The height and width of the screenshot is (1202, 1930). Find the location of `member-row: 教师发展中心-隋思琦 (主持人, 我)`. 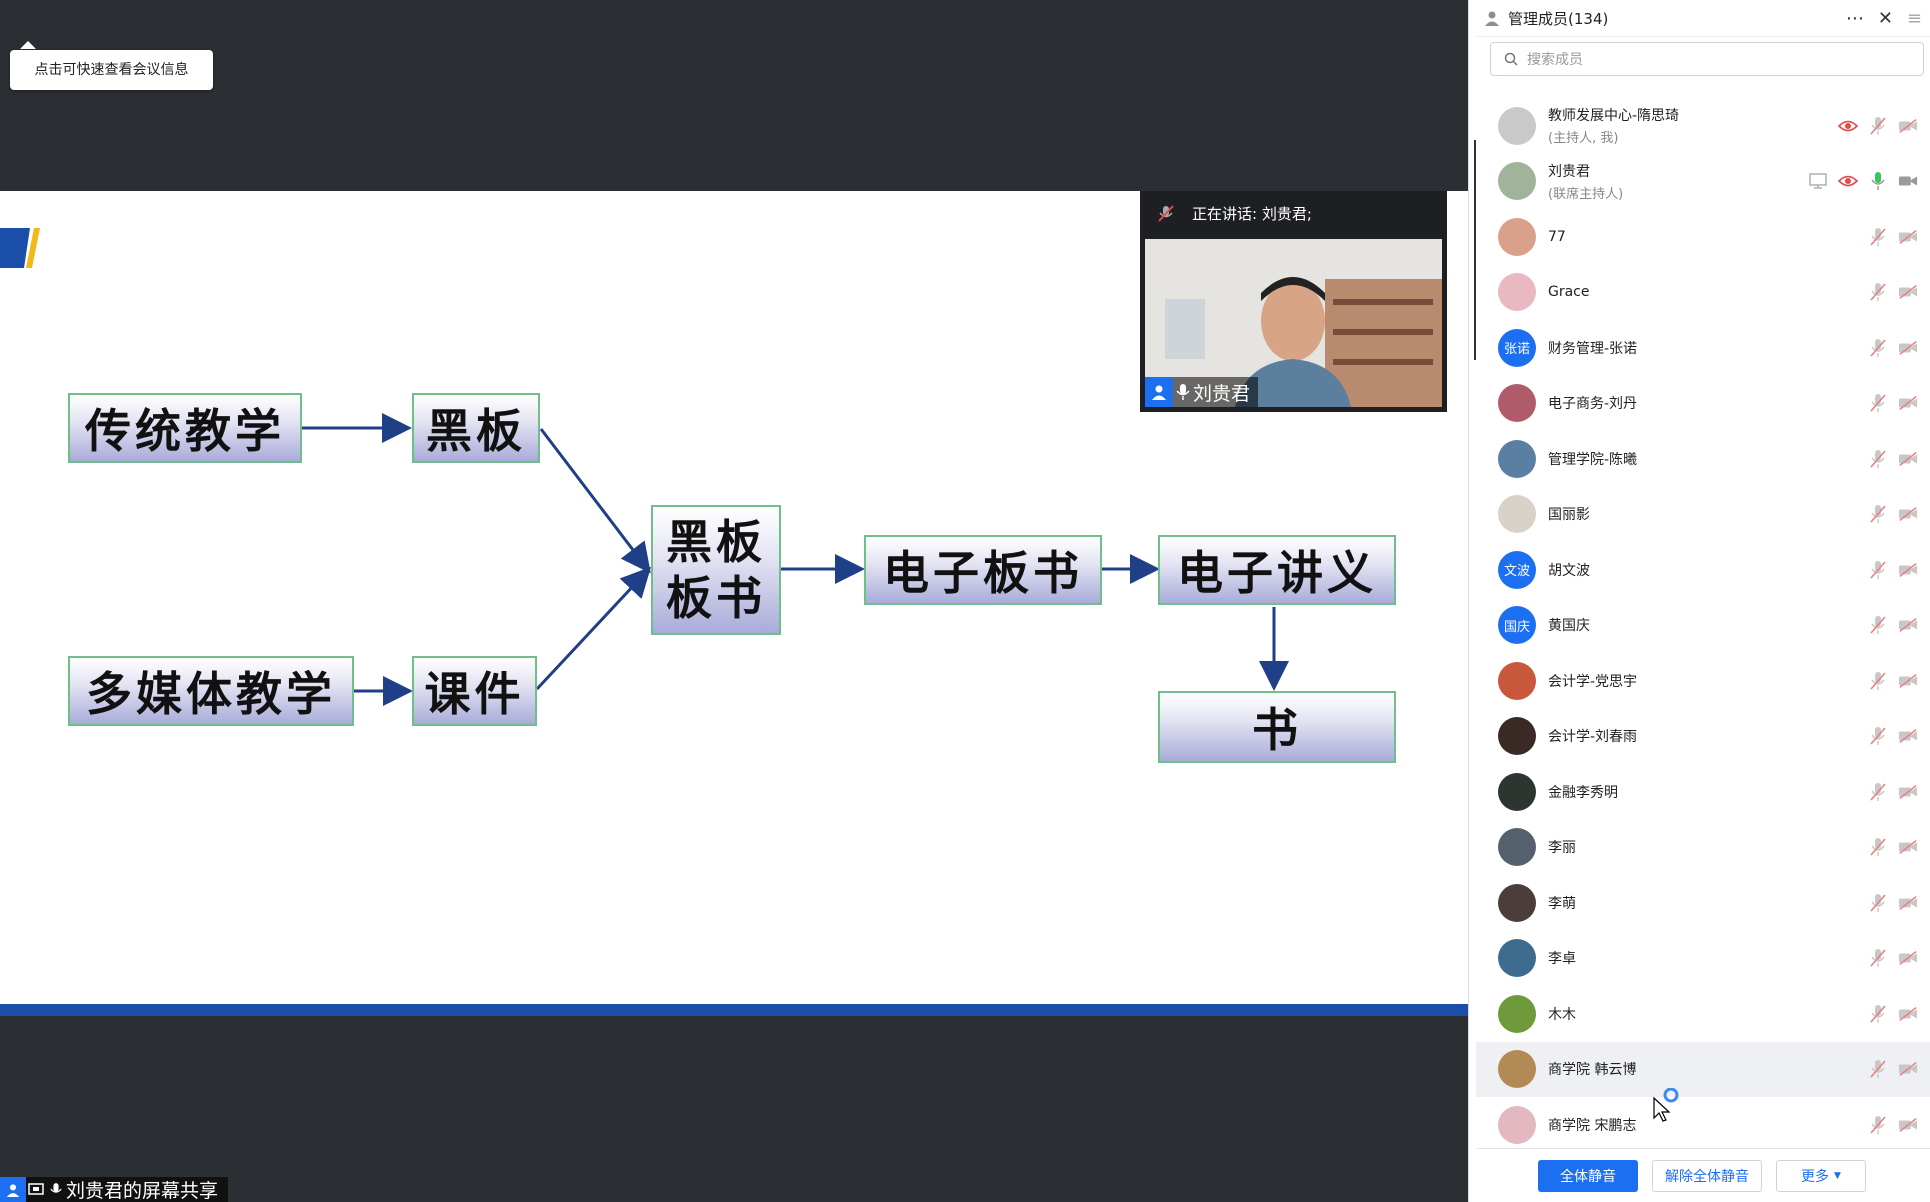

member-row: 教师发展中心-隋思琦 (主持人, 我) is located at coordinates (1703, 126).